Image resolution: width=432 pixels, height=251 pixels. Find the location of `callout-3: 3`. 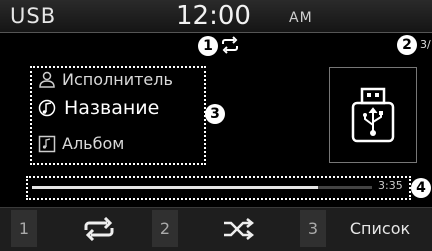

callout-3: 3 is located at coordinates (215, 114).